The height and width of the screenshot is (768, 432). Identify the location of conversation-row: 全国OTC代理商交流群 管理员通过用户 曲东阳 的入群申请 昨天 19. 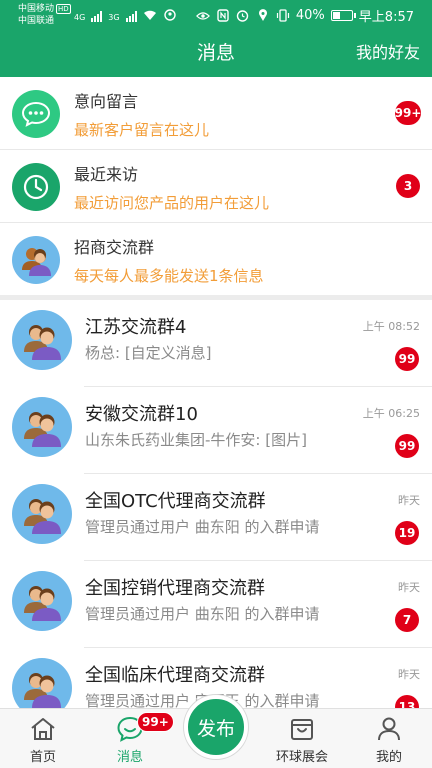
(216, 517).